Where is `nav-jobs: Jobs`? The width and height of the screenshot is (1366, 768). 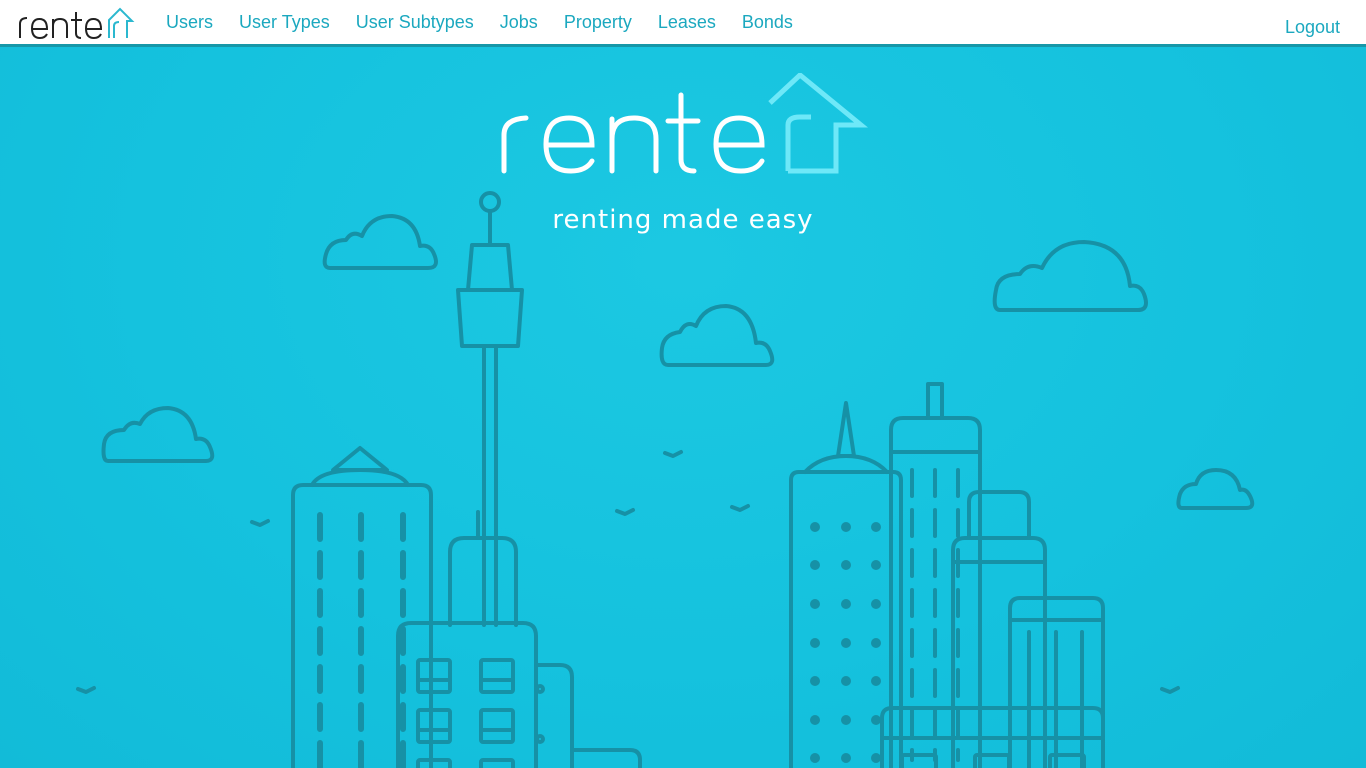 nav-jobs: Jobs is located at coordinates (519, 22).